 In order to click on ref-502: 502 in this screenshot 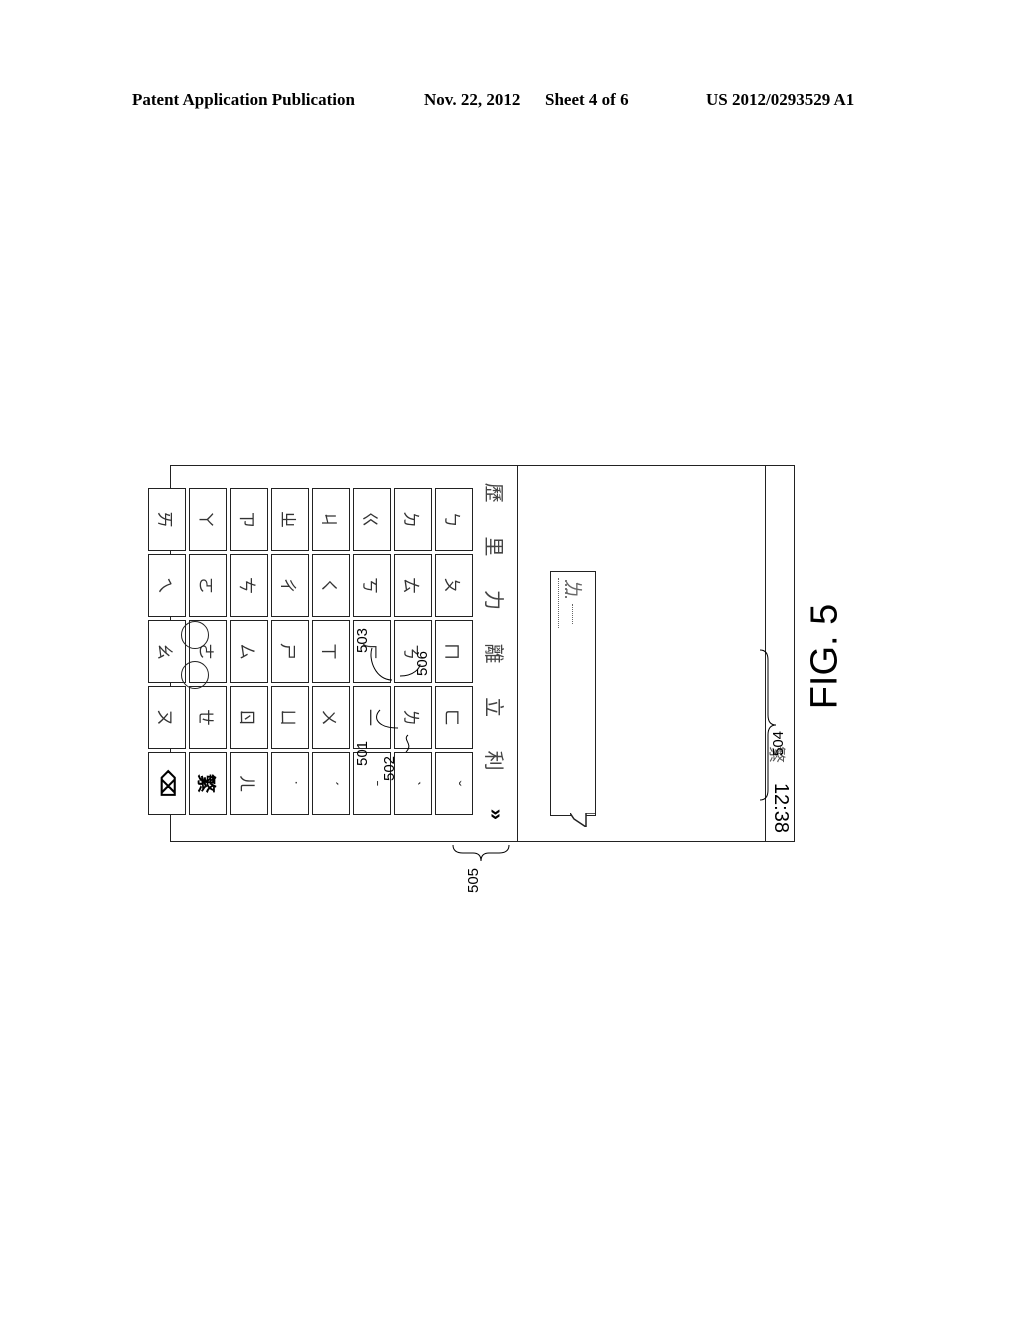, I will do `click(390, 768)`.